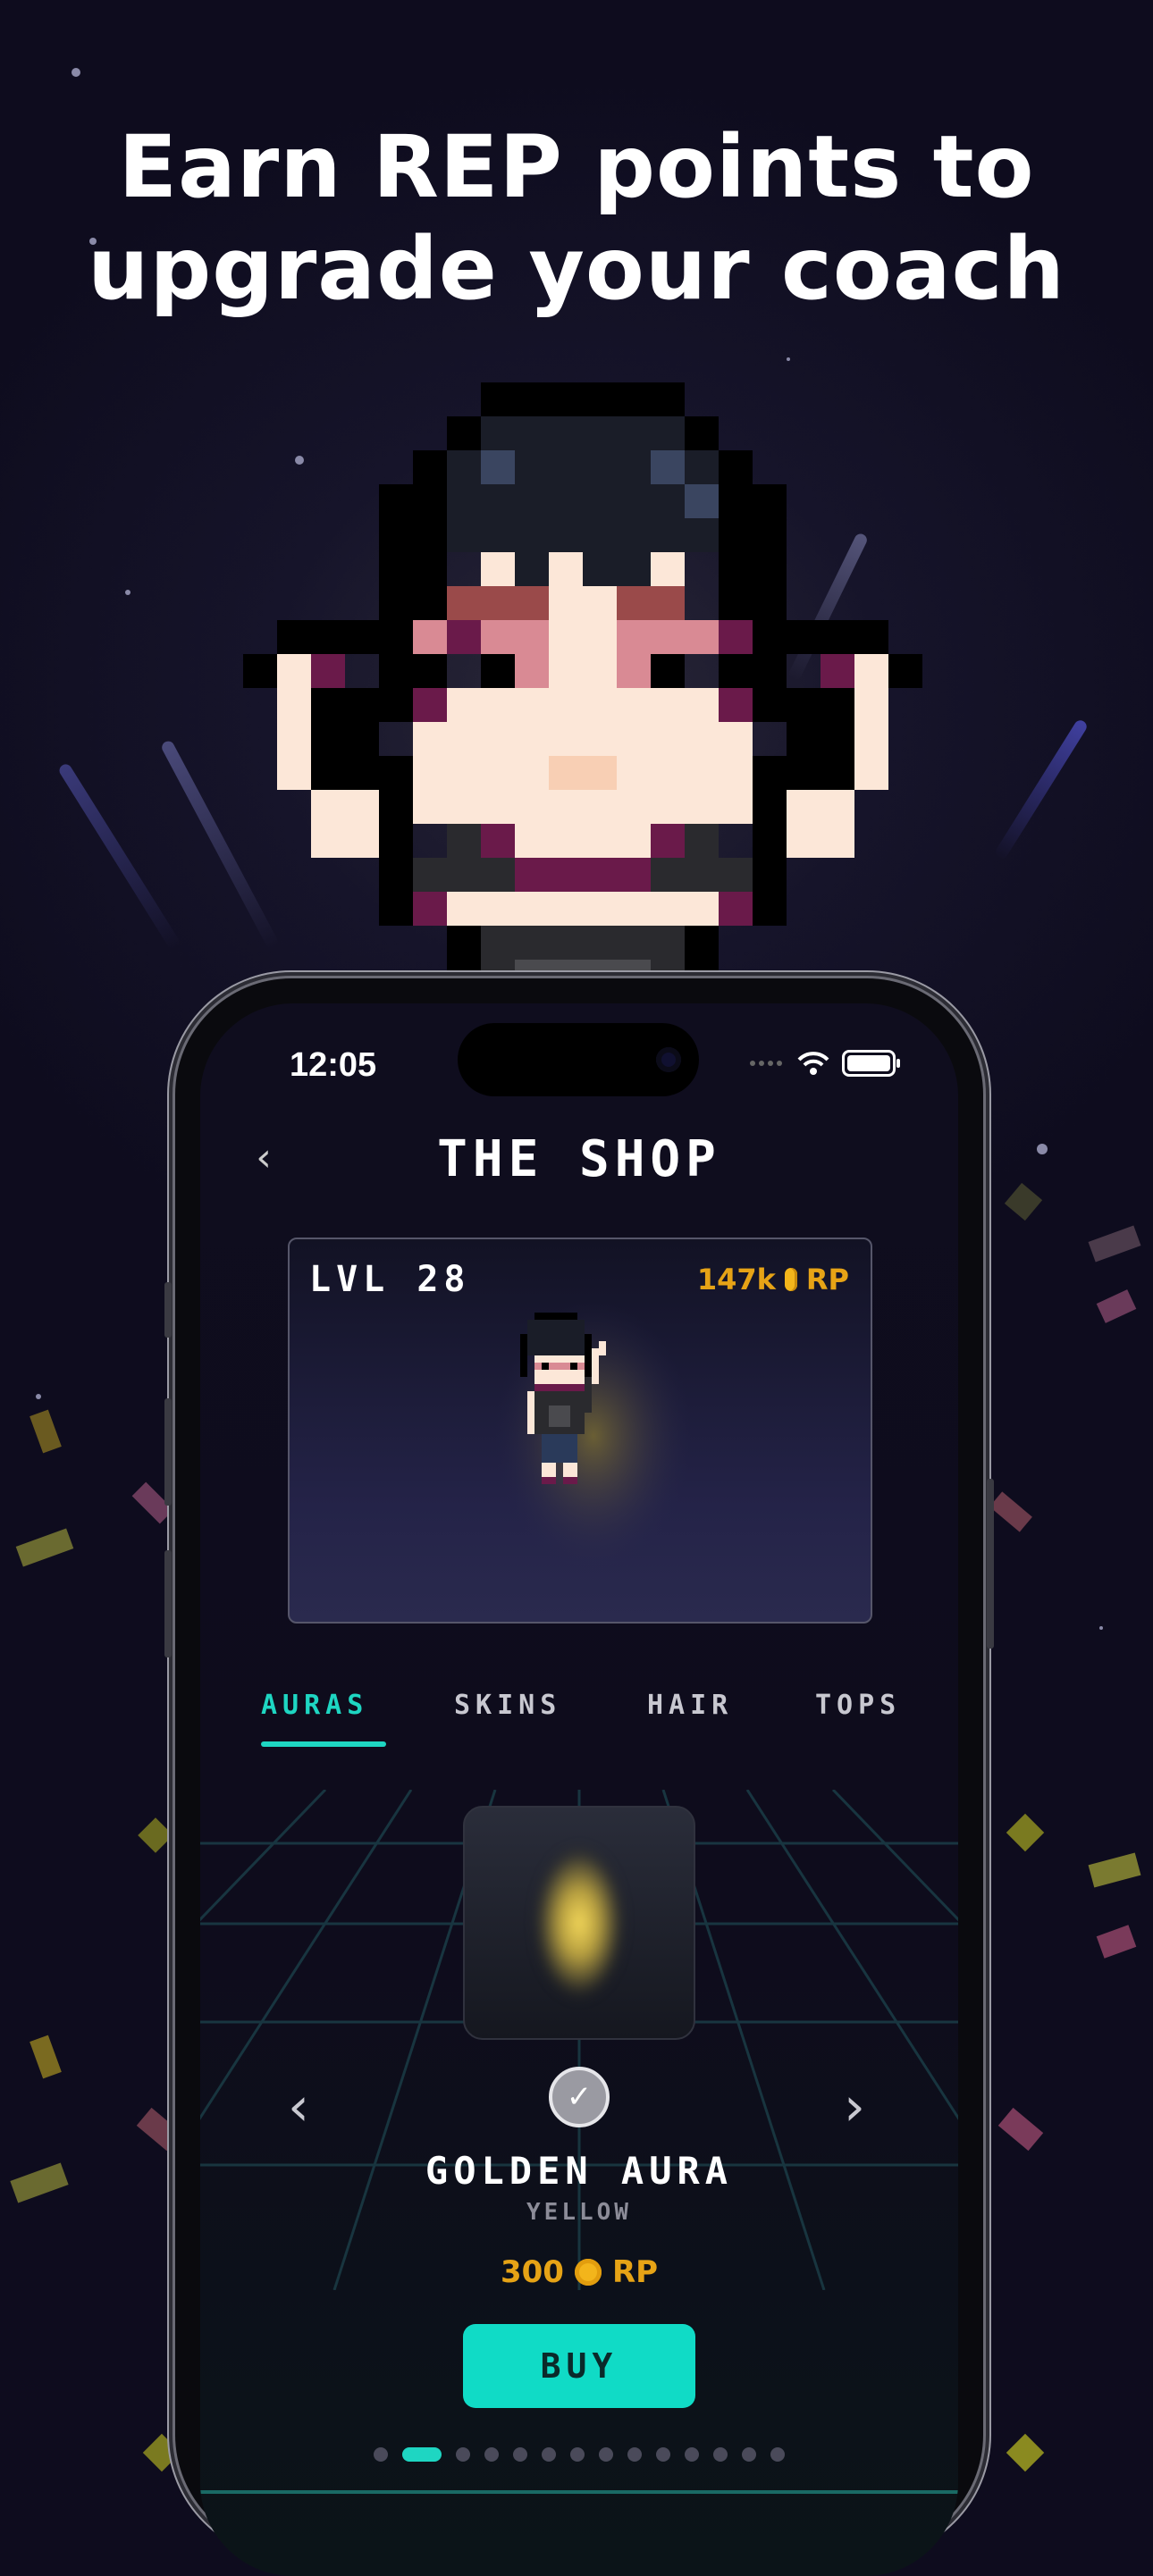 This screenshot has height=2576, width=1153. I want to click on page-title: THE SHOP, so click(579, 1159).